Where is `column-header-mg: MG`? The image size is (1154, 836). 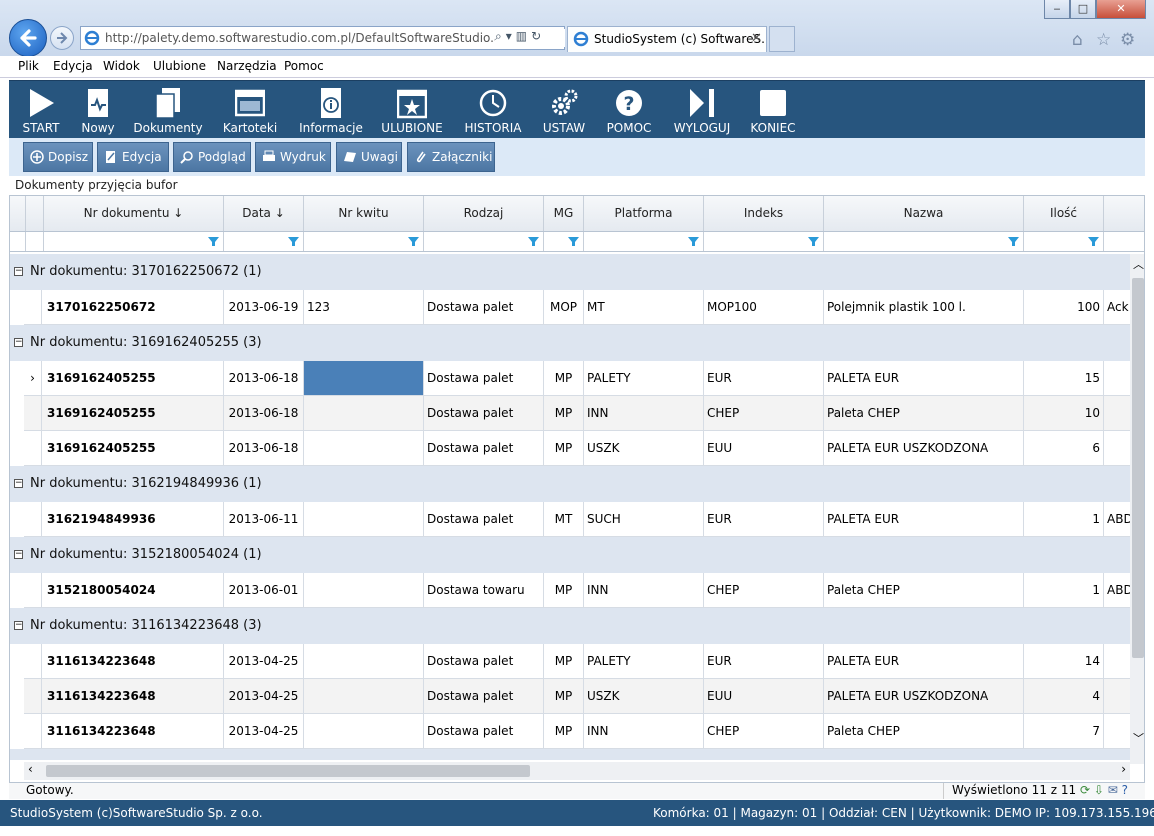
column-header-mg: MG is located at coordinates (564, 213).